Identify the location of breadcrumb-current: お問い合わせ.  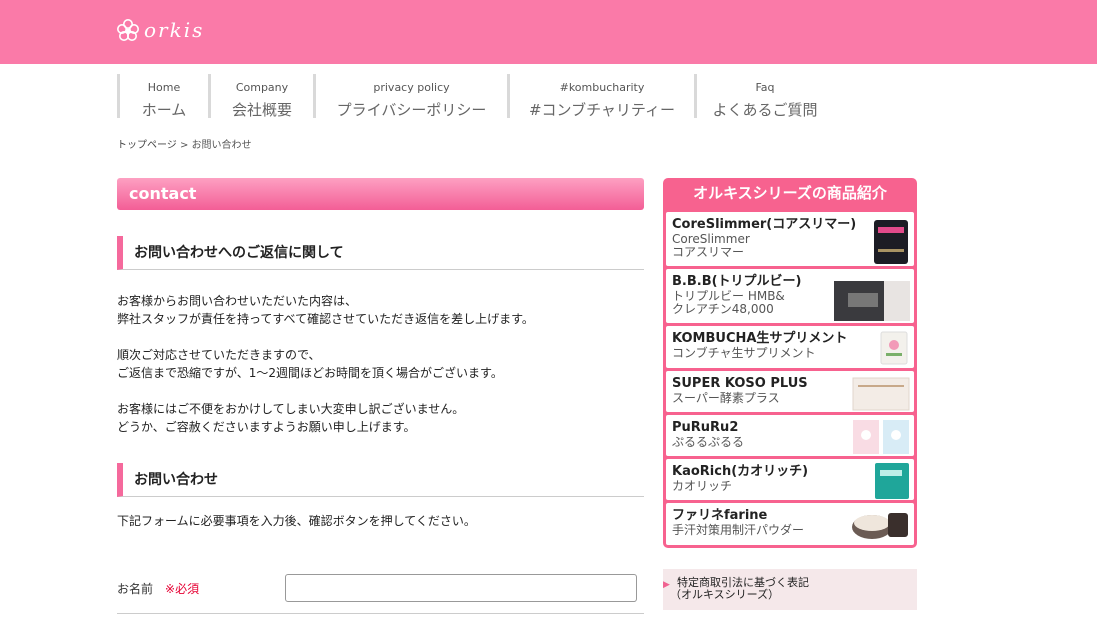
(221, 145).